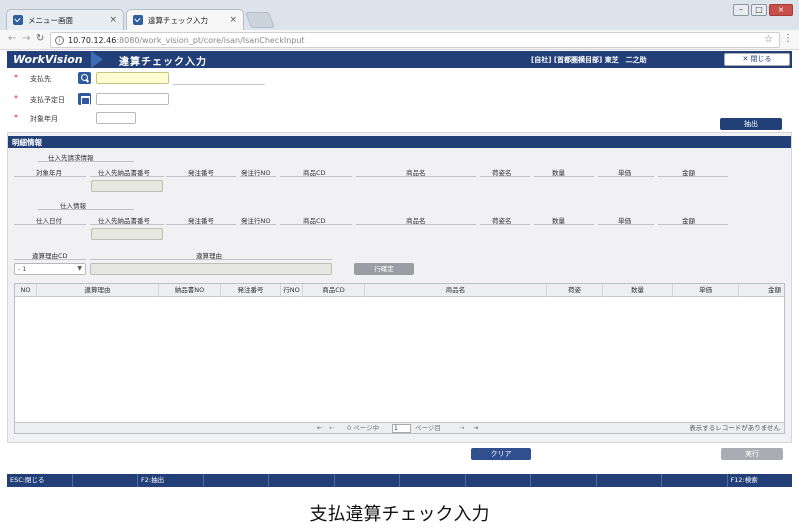 The width and height of the screenshot is (799, 530). Describe the element at coordinates (706, 290) in the screenshot. I see `grid-col-unit-price: 単価` at that location.